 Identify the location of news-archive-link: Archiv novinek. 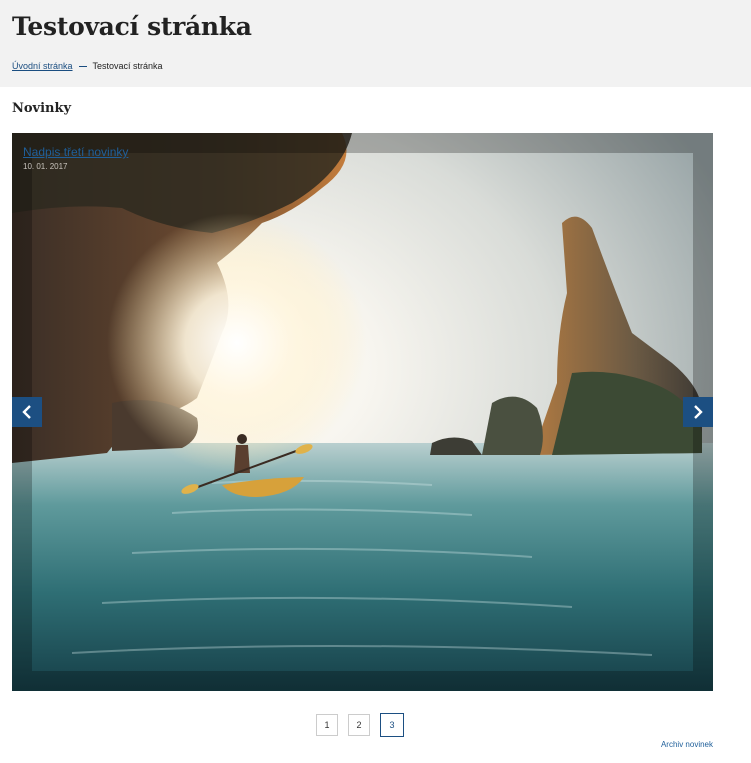
(687, 744).